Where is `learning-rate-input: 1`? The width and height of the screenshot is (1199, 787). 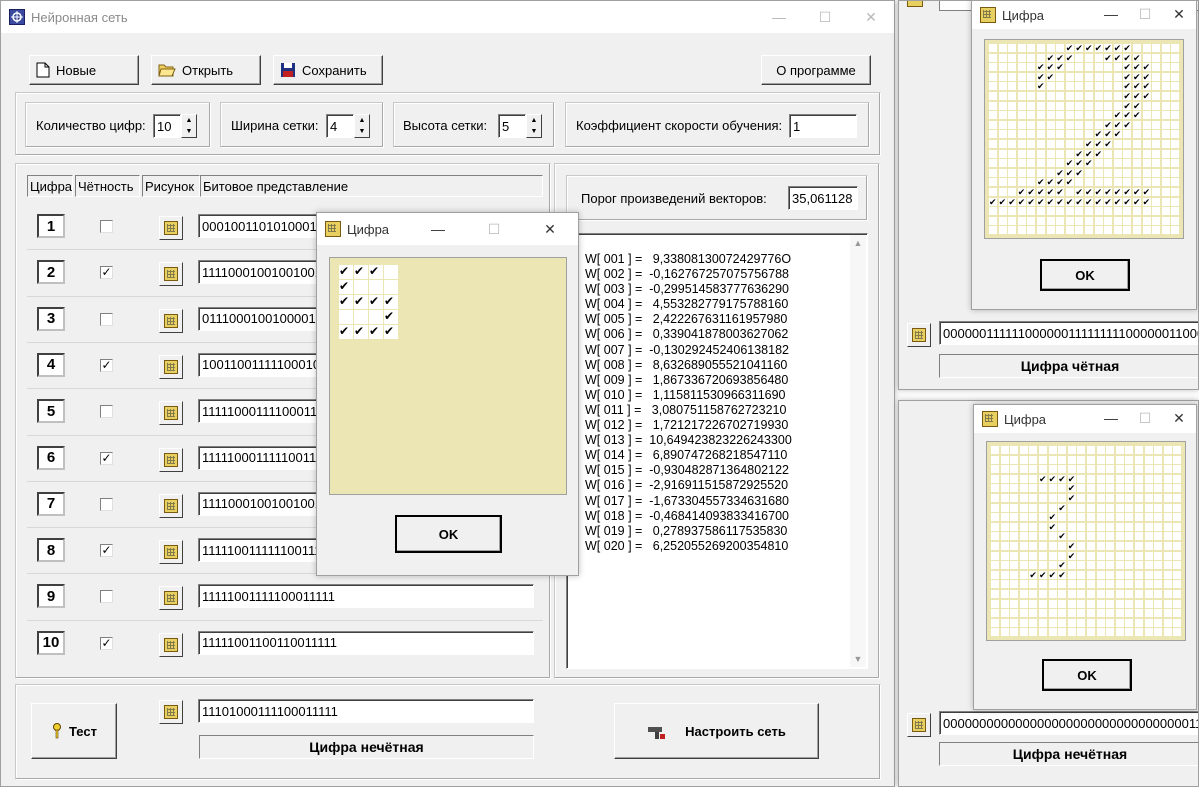 learning-rate-input: 1 is located at coordinates (823, 126).